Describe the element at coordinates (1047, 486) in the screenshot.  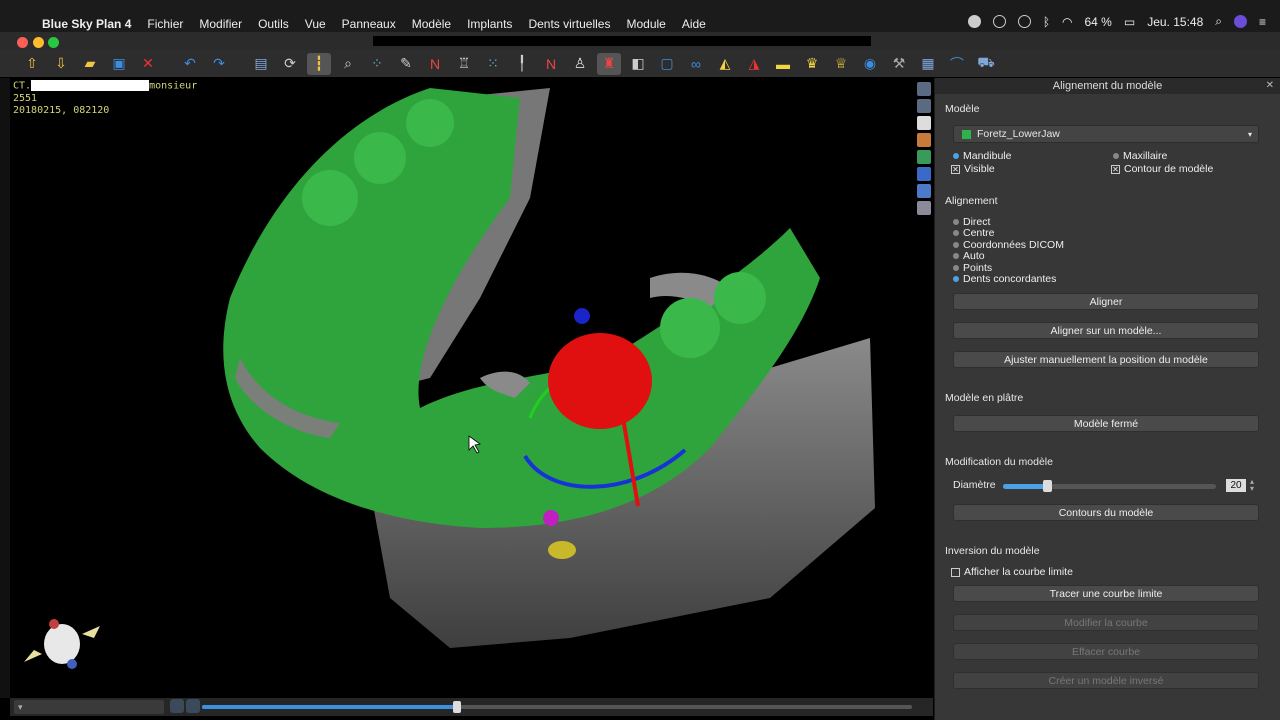
I see `diameter-slider-thumb` at that location.